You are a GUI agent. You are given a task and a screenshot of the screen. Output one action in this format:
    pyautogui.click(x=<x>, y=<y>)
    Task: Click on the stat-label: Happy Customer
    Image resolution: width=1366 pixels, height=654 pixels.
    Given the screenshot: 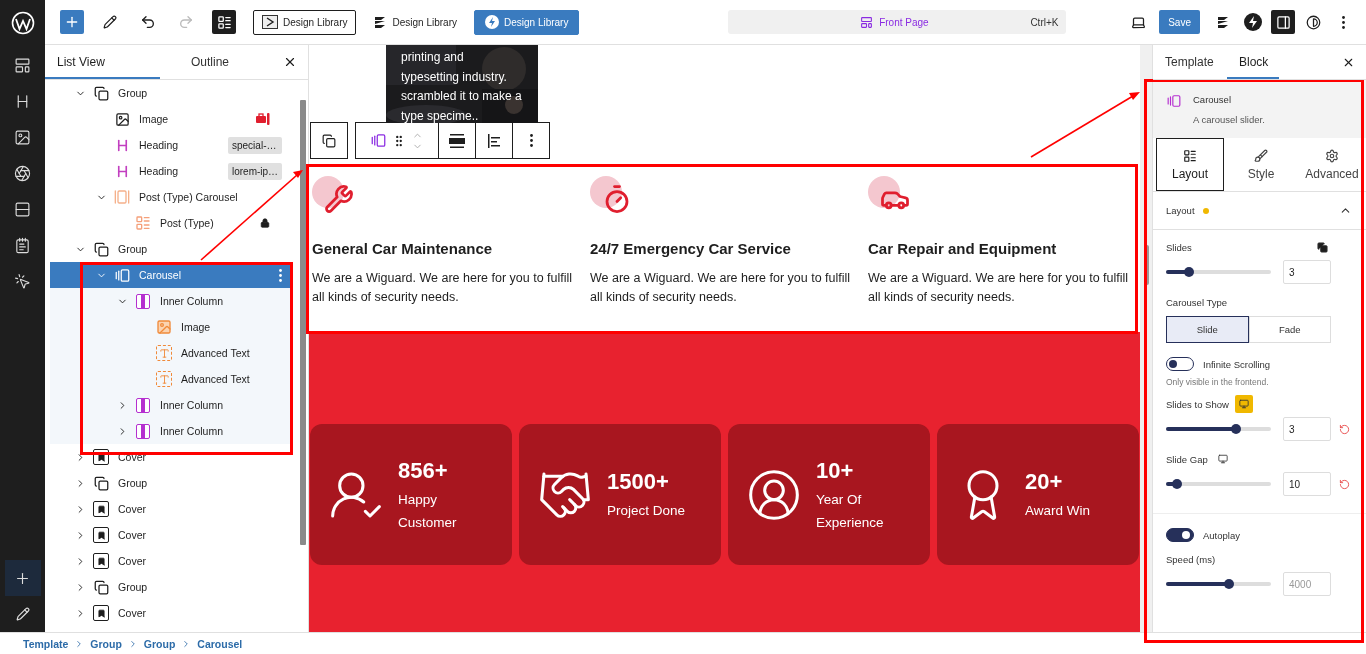 What is the action you would take?
    pyautogui.click(x=428, y=511)
    